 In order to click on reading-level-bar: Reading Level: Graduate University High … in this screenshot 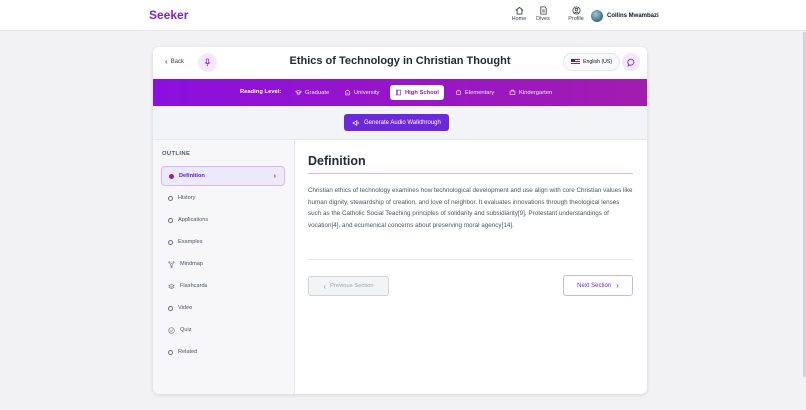, I will do `click(400, 92)`.